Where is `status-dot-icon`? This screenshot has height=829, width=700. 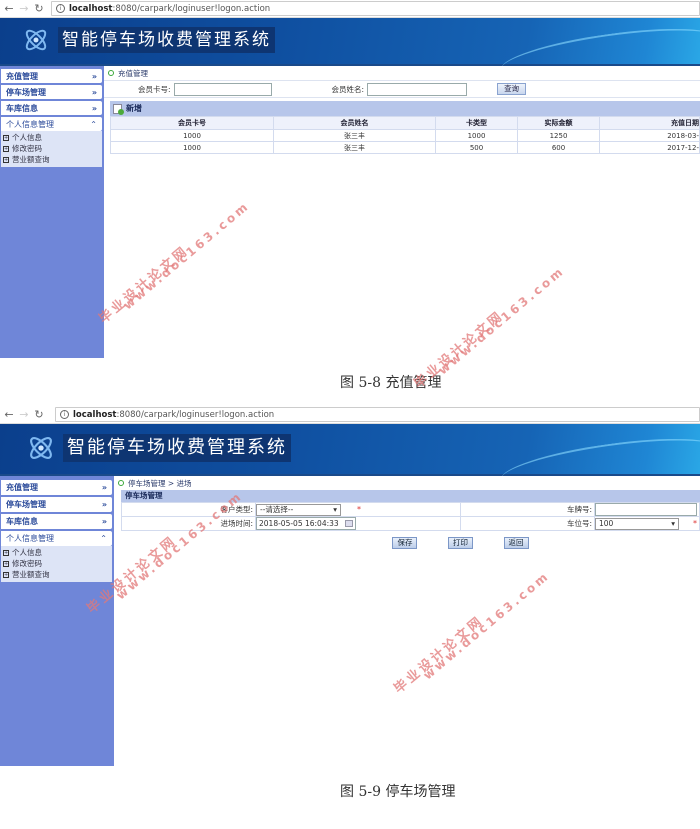
status-dot-icon is located at coordinates (111, 73).